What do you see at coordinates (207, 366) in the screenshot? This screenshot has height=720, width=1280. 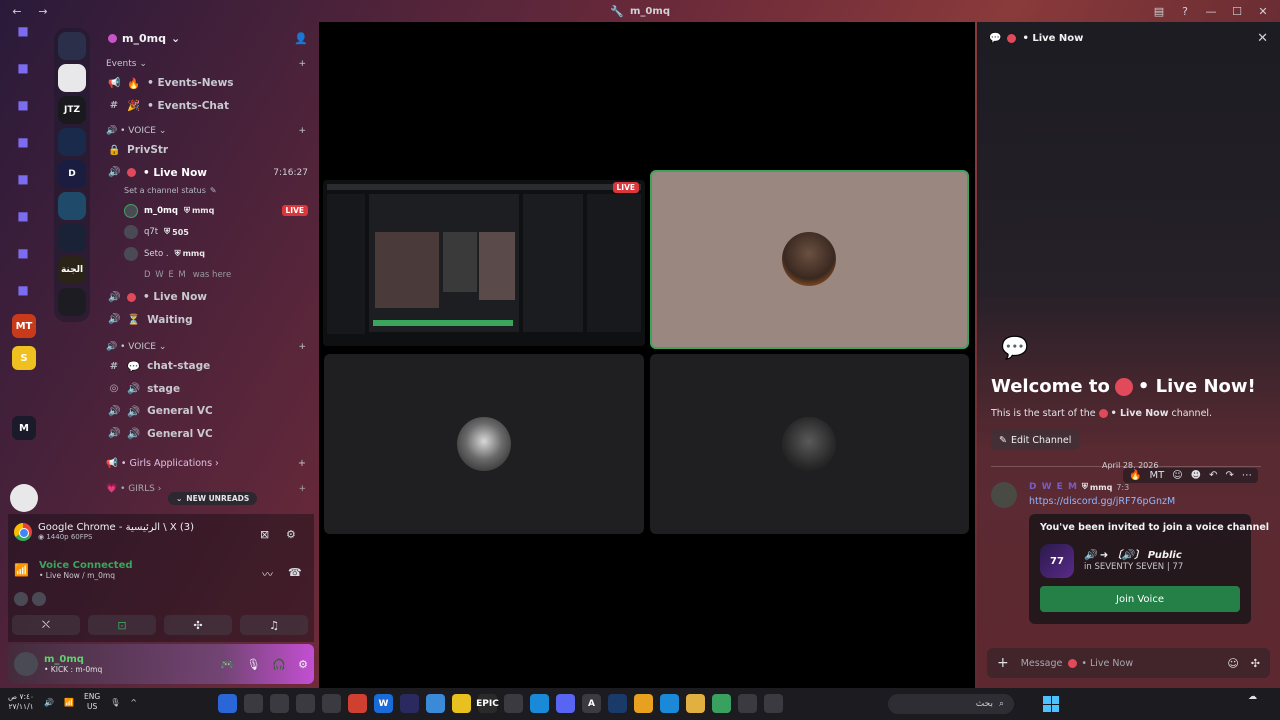 I see `channel-chat-stage: # 💬 chat-stage` at bounding box center [207, 366].